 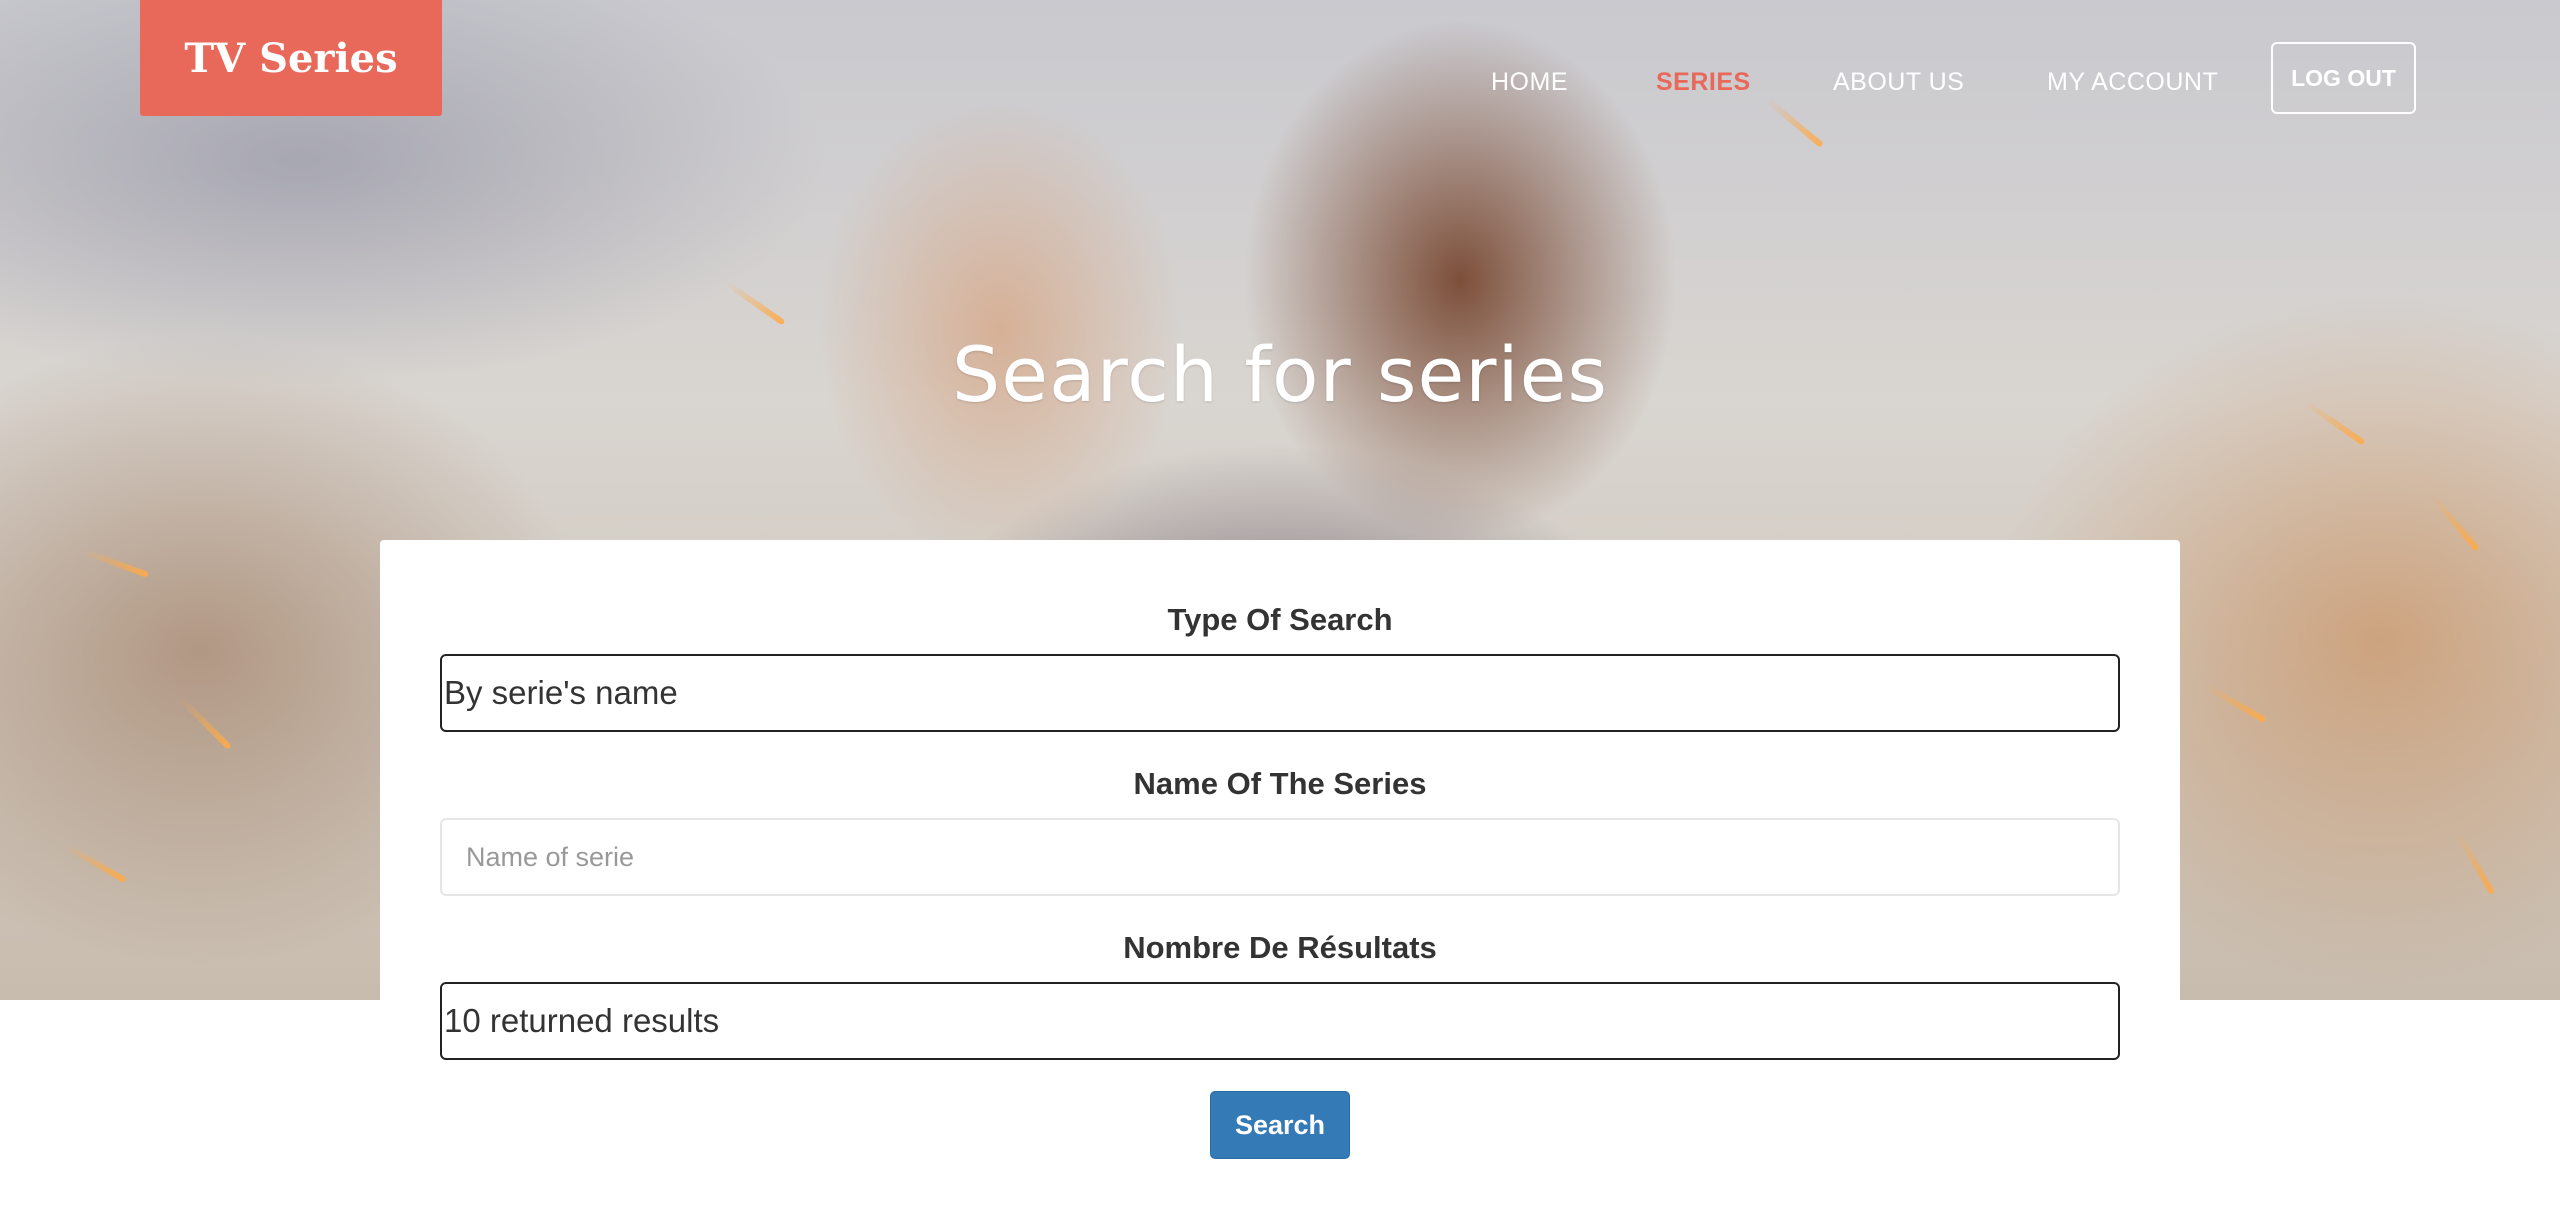 What do you see at coordinates (1898, 82) in the screenshot?
I see `nav-about-us: ABOUT US` at bounding box center [1898, 82].